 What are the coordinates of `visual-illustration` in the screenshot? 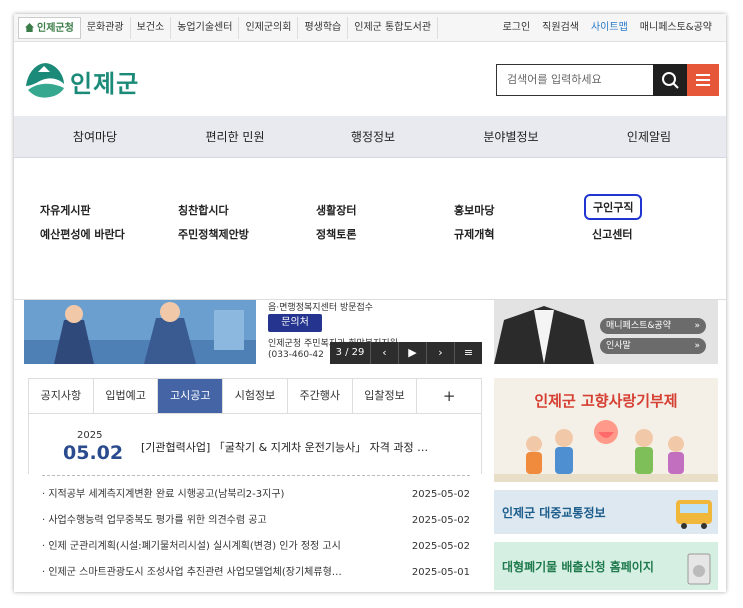 It's located at (140, 332).